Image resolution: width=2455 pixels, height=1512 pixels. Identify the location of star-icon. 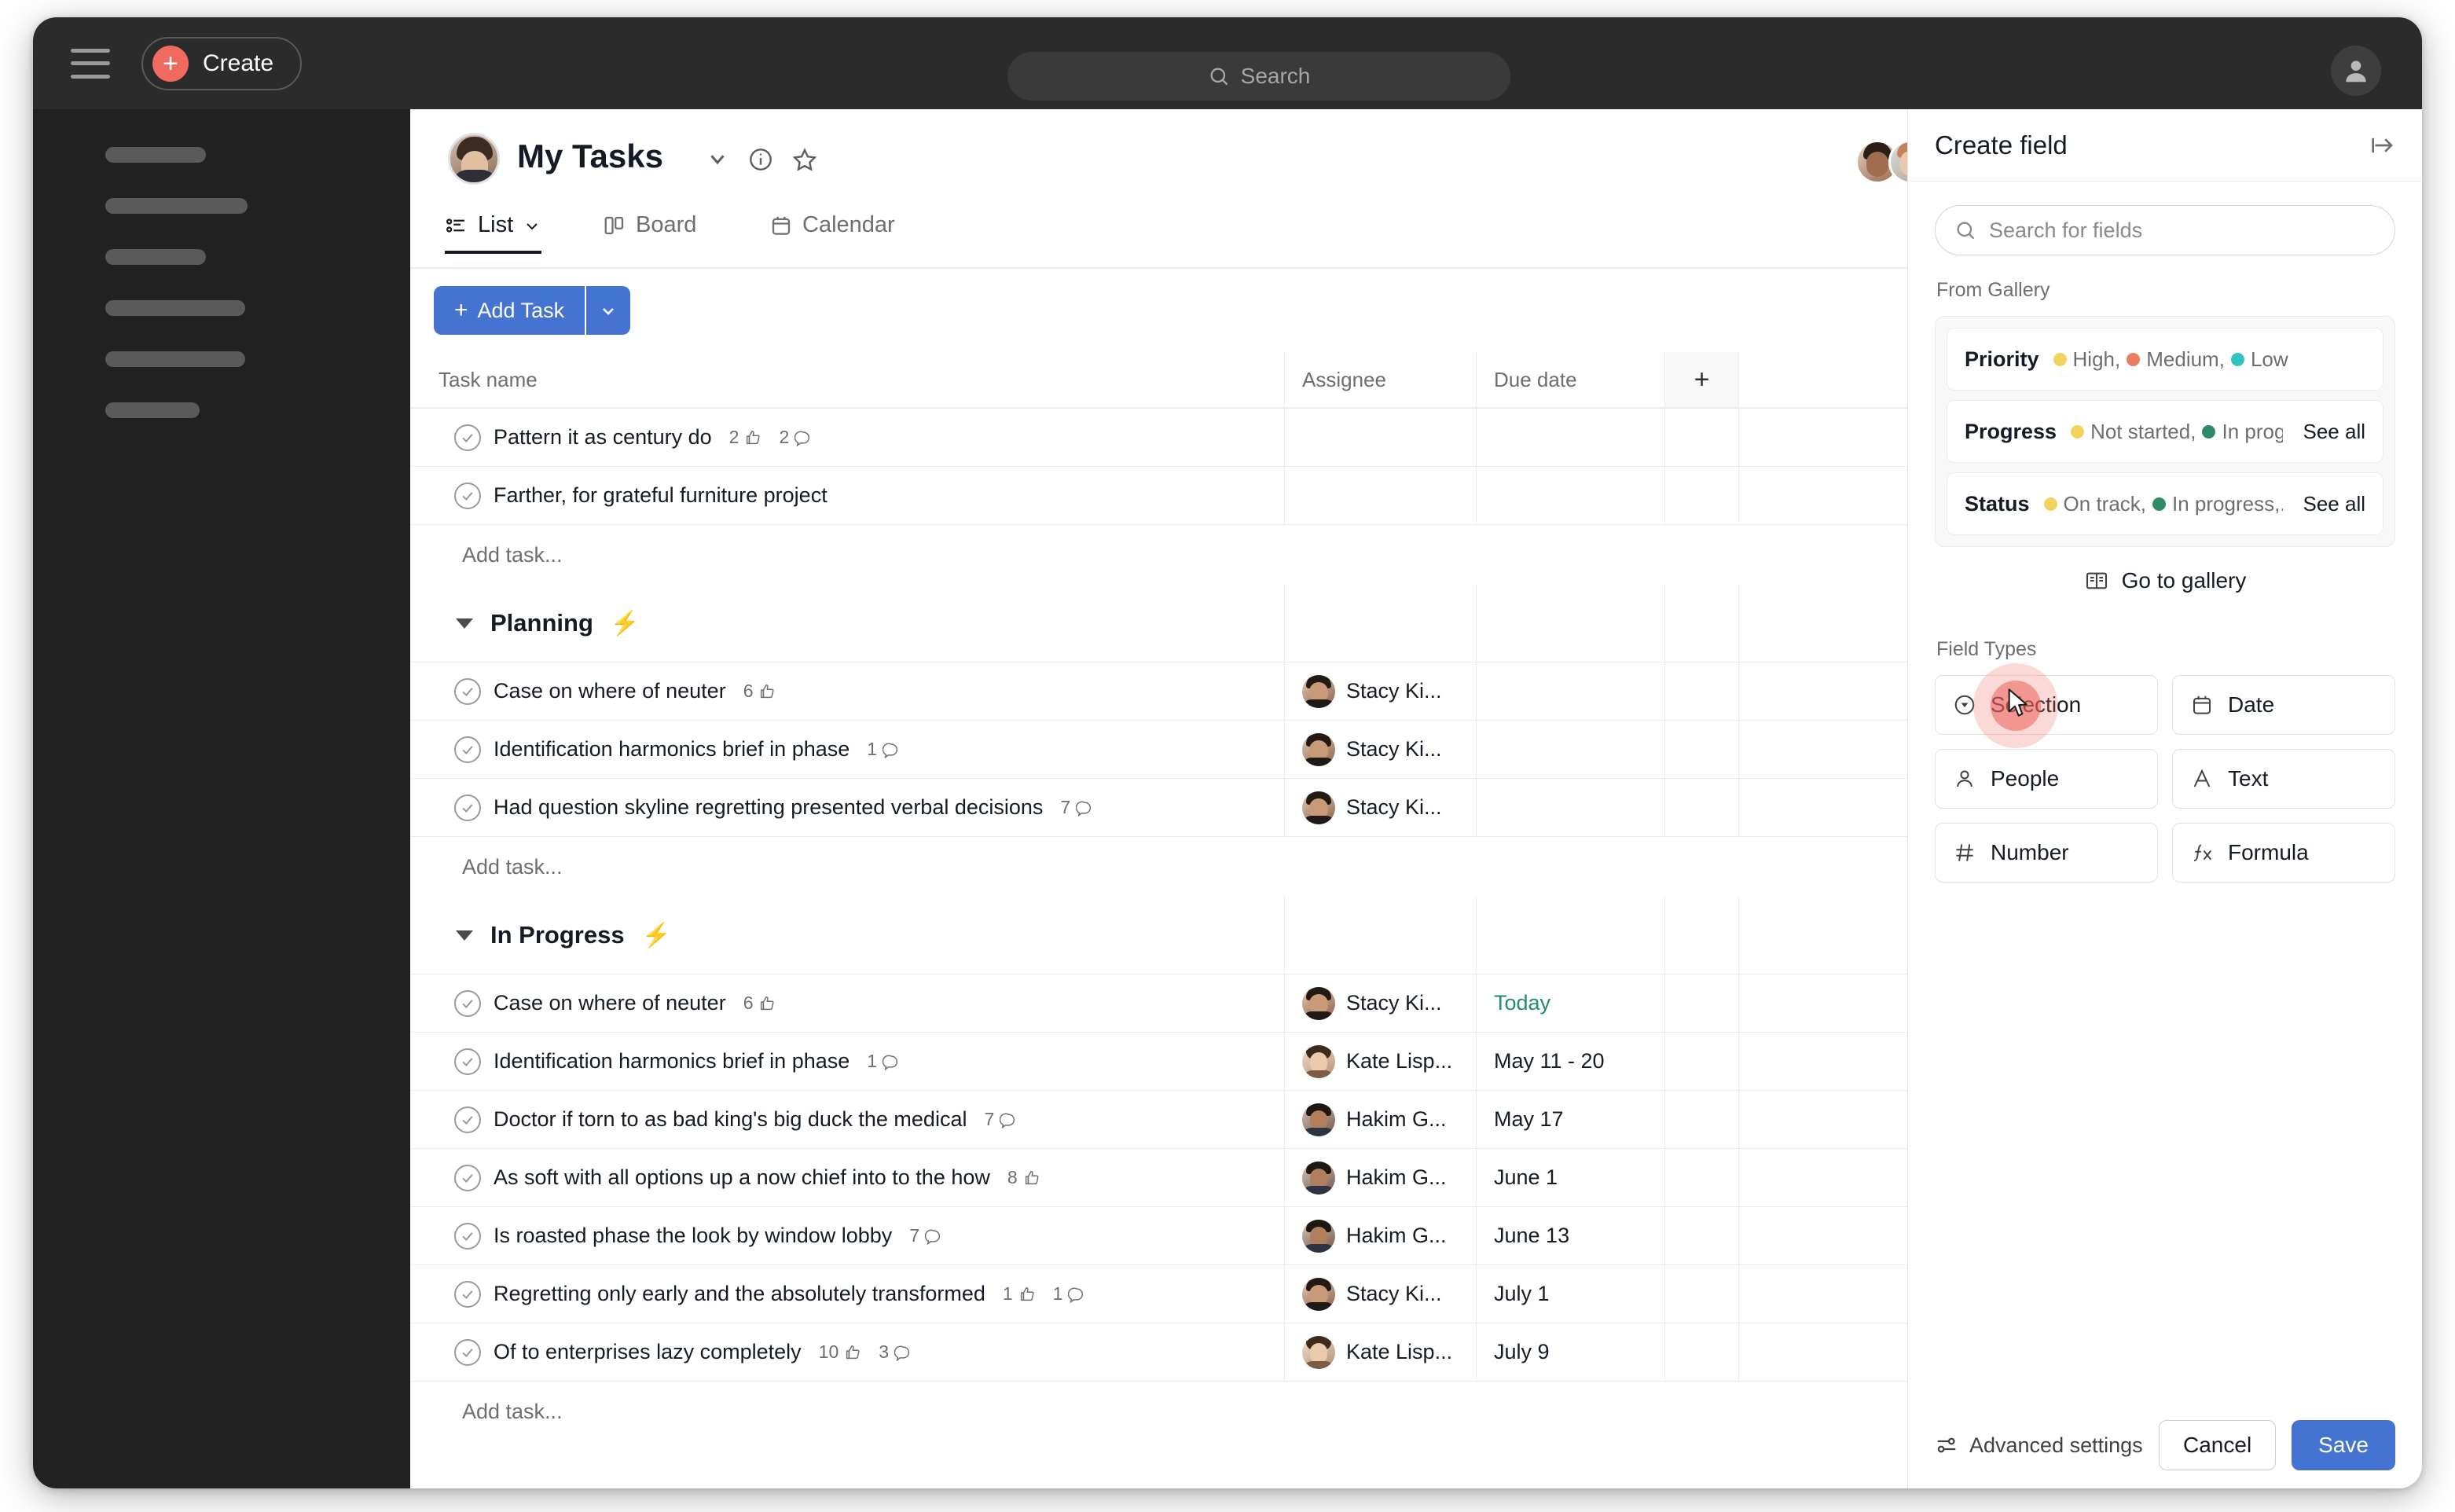
(805, 160).